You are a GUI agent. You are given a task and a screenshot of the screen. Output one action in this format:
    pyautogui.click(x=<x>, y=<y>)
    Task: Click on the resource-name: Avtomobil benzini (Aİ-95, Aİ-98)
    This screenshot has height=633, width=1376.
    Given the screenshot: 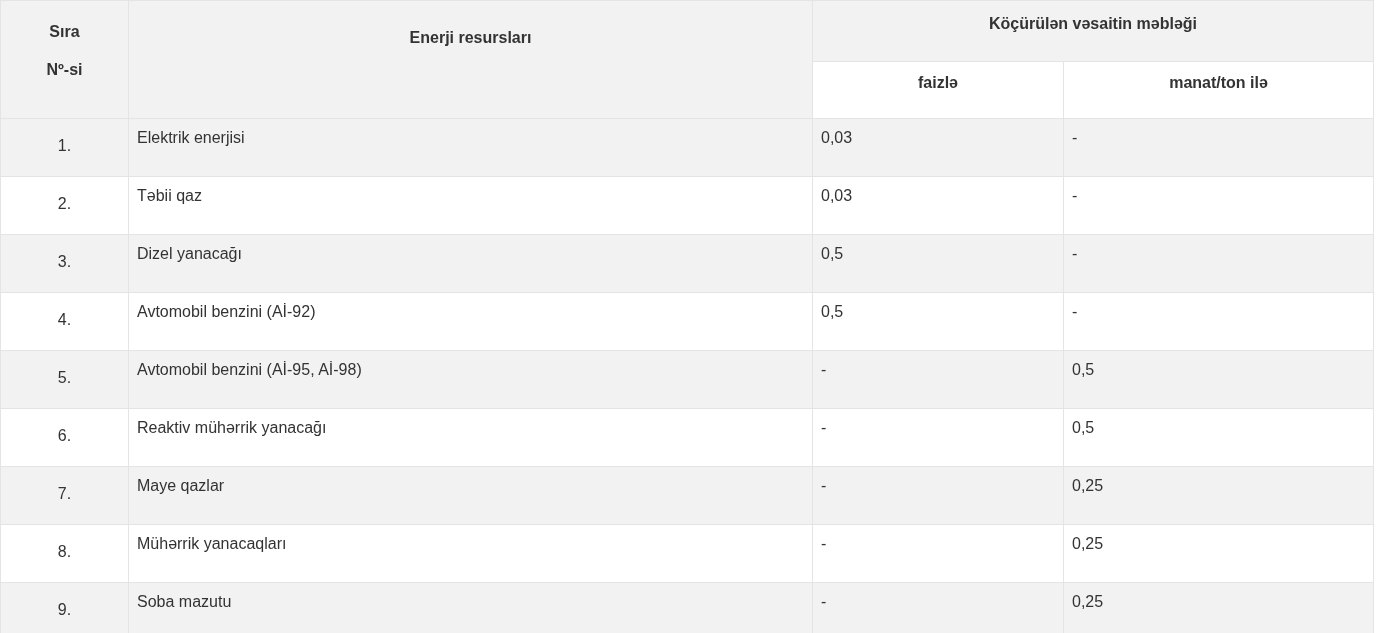 What is the action you would take?
    pyautogui.click(x=249, y=369)
    